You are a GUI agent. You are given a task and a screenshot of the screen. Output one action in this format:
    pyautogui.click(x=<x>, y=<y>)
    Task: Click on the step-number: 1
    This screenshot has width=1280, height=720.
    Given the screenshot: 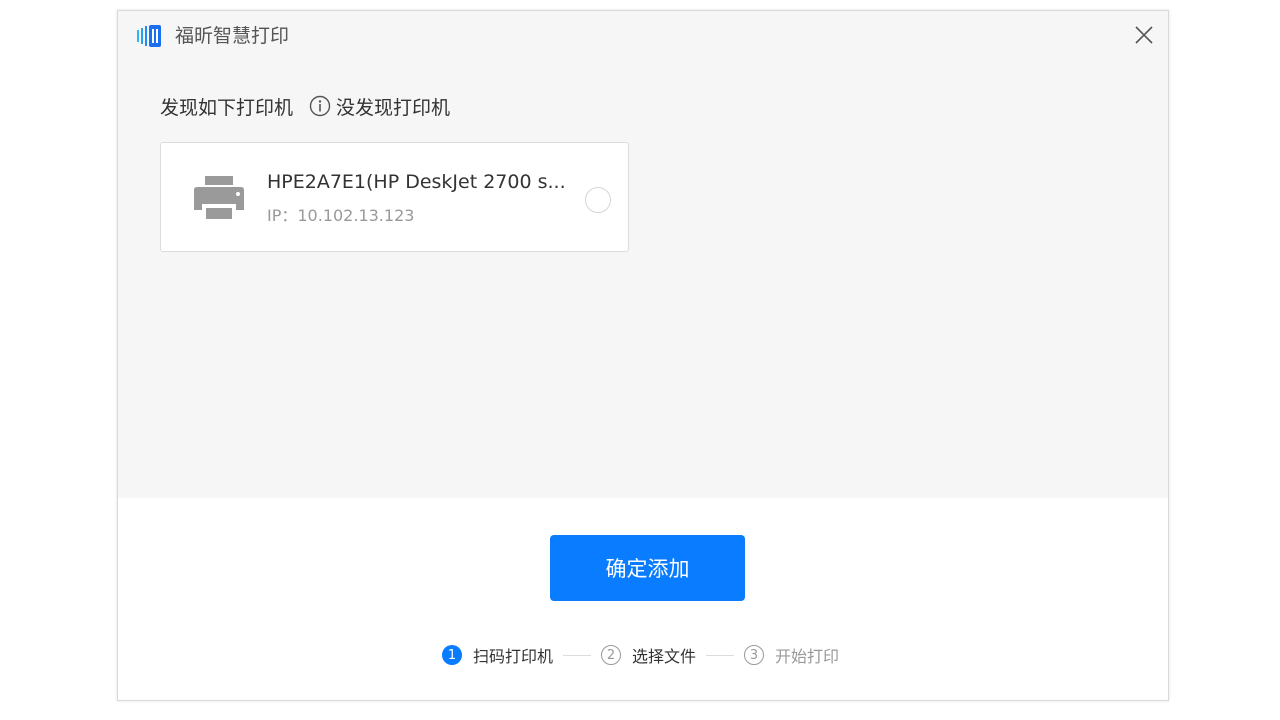 What is the action you would take?
    pyautogui.click(x=452, y=655)
    